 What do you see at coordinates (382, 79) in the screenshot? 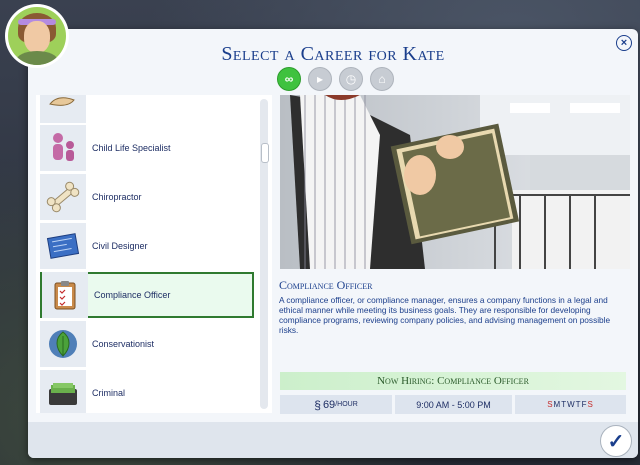
I see `work-from-home-filter-icon: ⌂` at bounding box center [382, 79].